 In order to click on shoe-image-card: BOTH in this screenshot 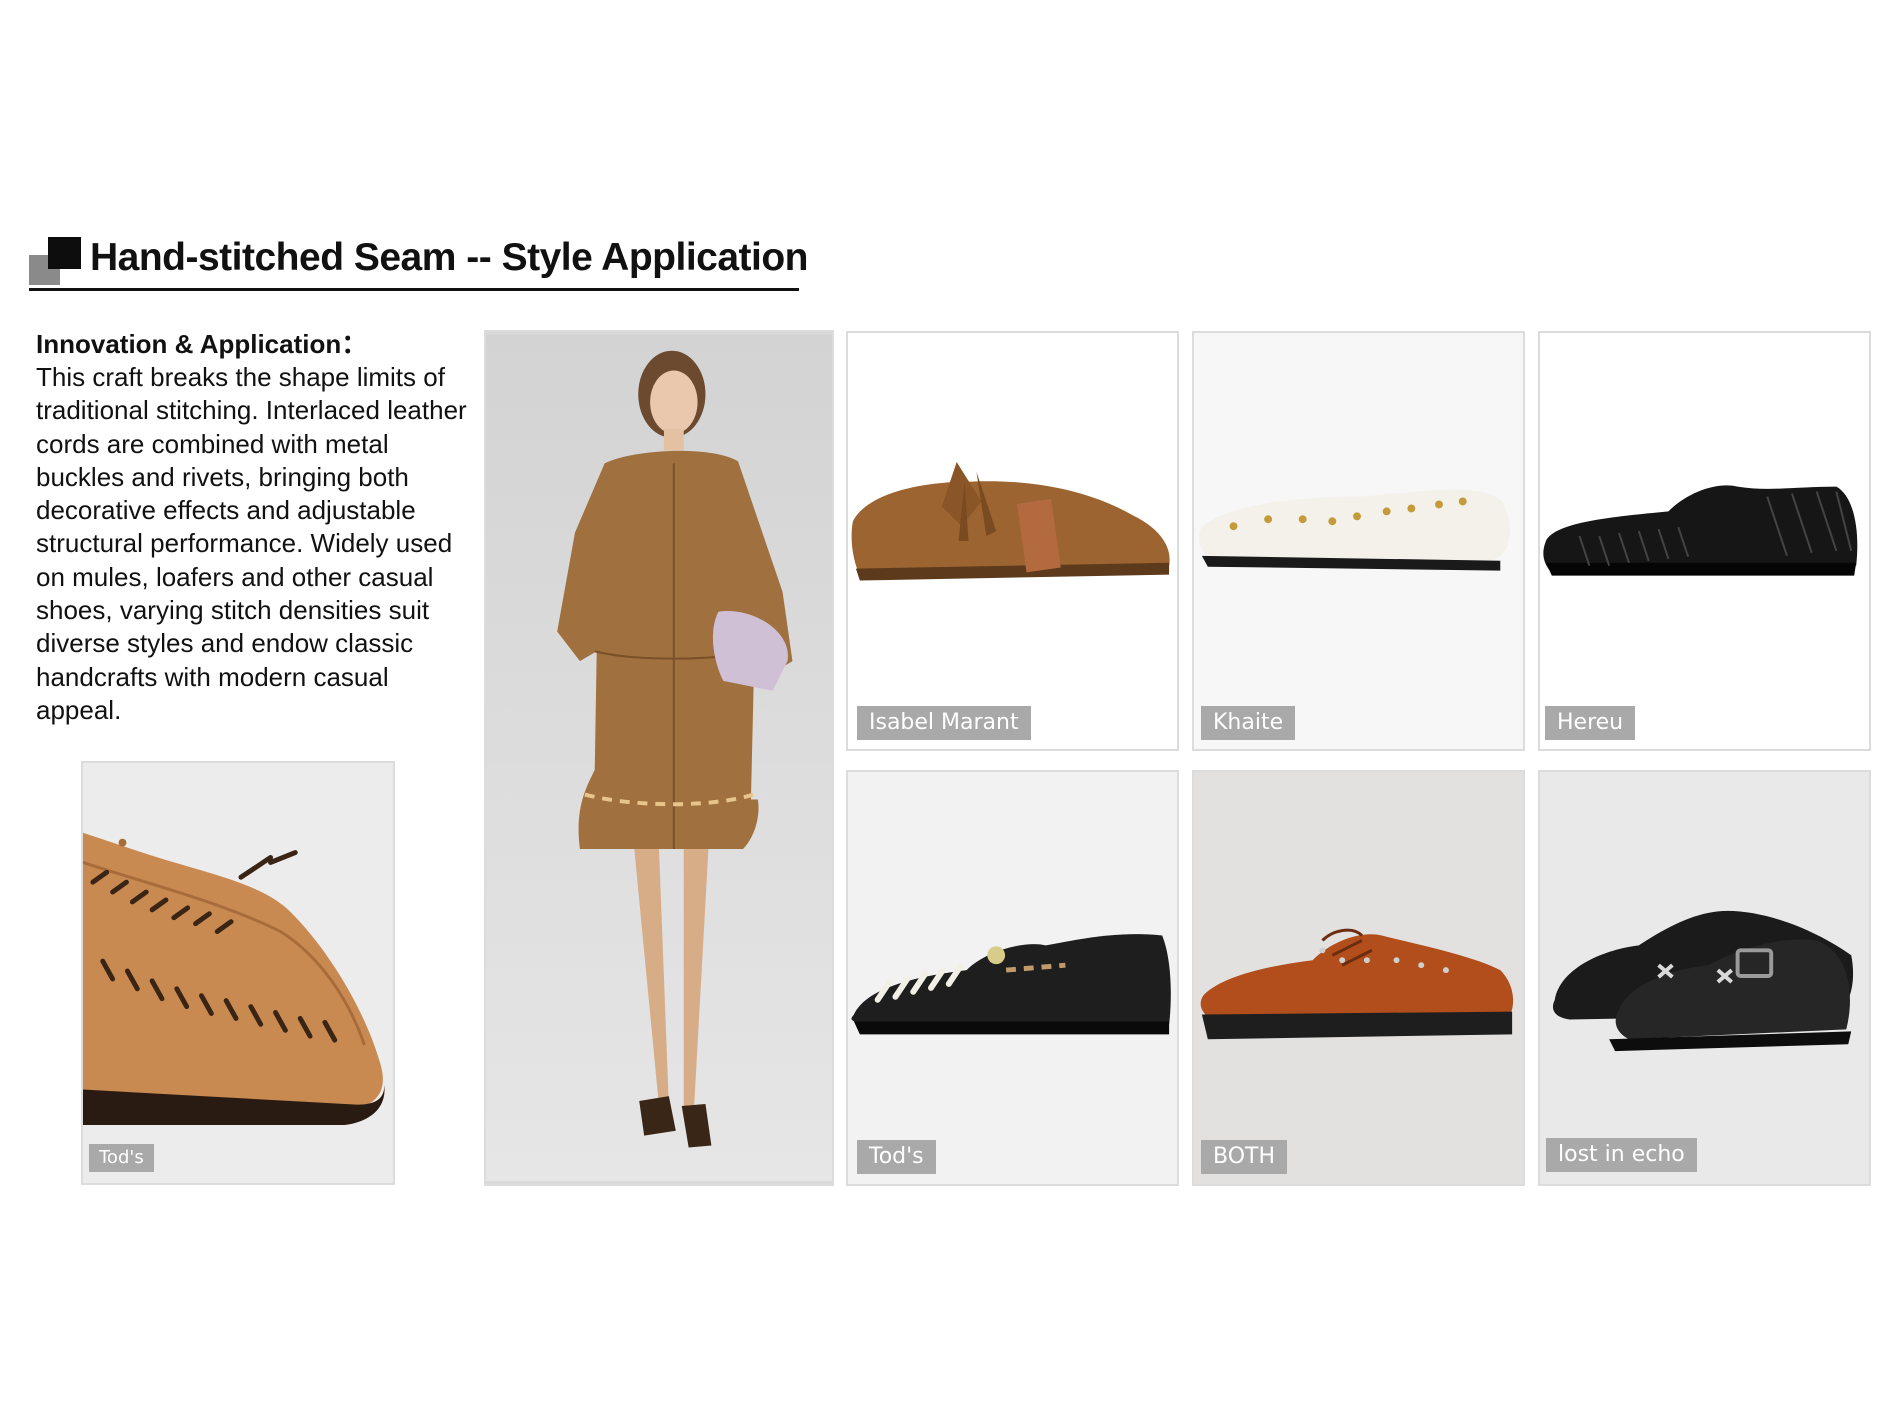, I will do `click(1358, 978)`.